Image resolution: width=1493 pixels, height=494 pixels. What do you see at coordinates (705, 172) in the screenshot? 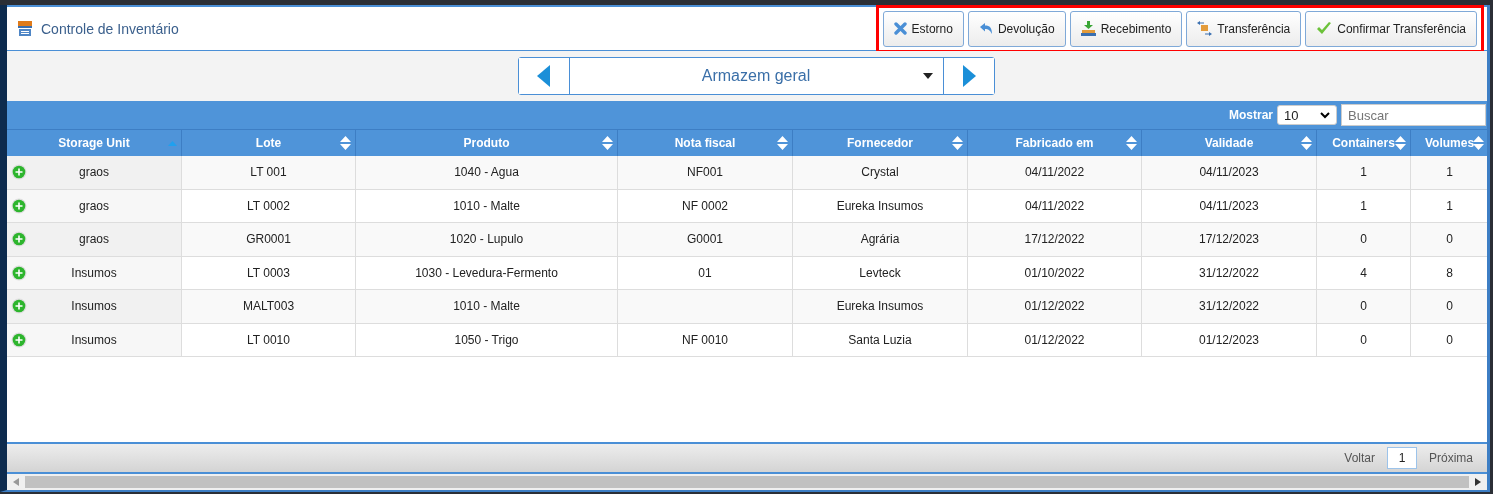
I see `table-cell: NF001` at bounding box center [705, 172].